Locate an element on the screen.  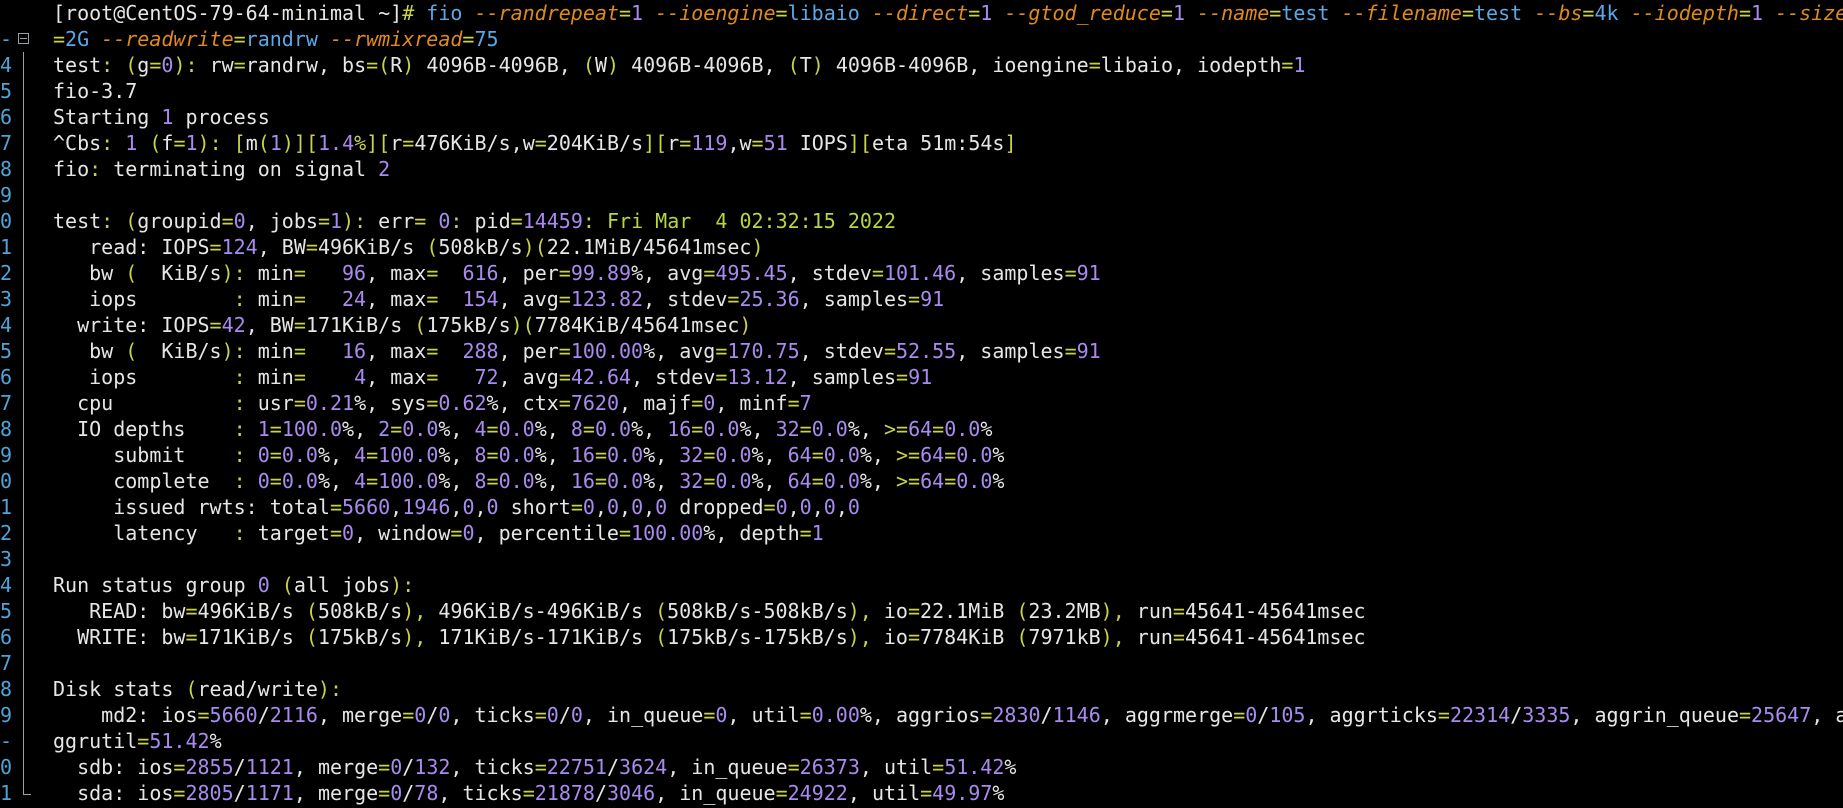
text-segment: fio-3.7 is located at coordinates (95, 91).